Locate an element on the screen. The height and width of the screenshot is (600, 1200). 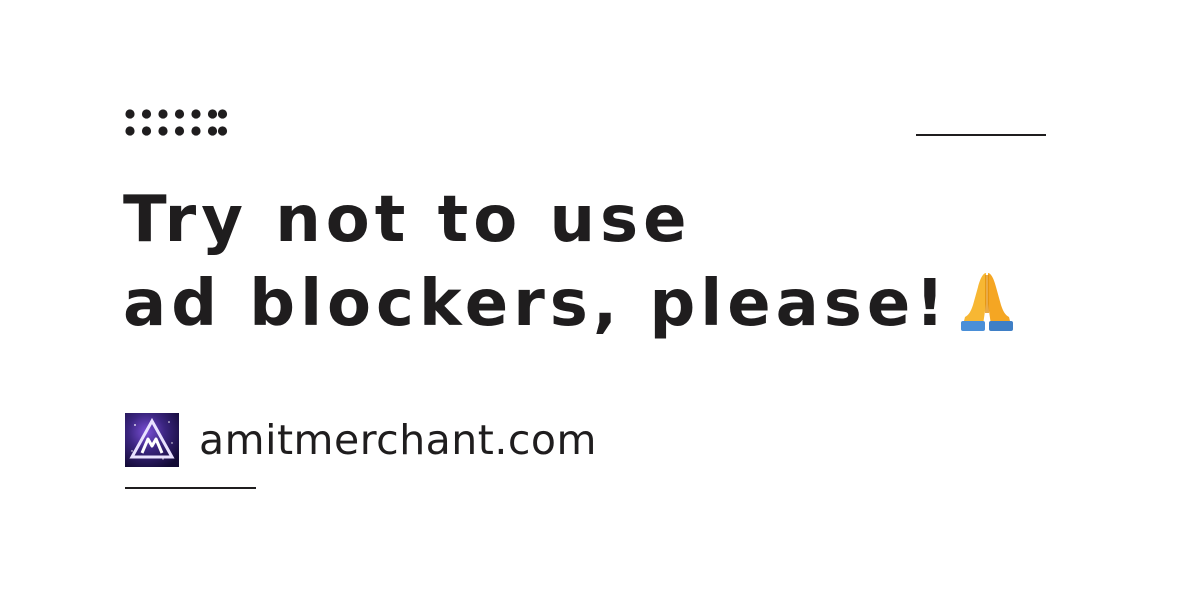
mountain-triangle-logo-icon is located at coordinates (152, 440).